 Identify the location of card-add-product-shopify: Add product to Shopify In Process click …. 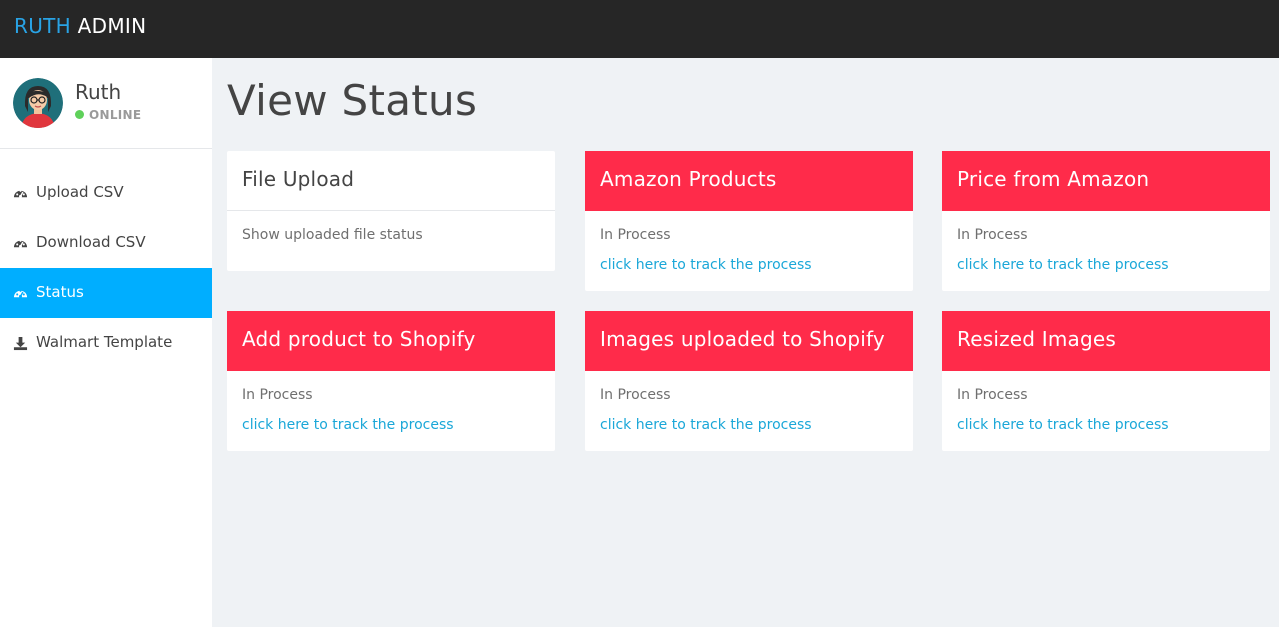
(391, 381).